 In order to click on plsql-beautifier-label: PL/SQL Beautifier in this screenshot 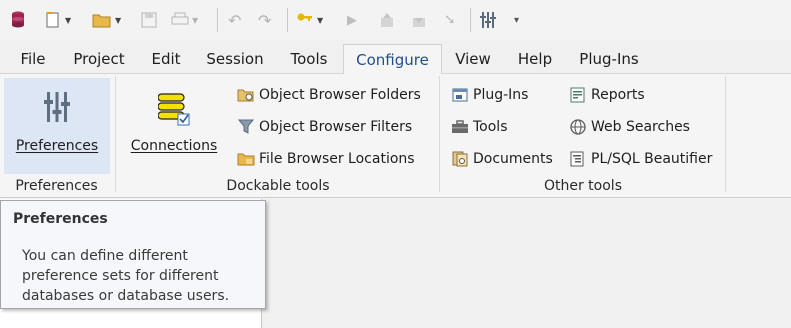, I will do `click(652, 159)`.